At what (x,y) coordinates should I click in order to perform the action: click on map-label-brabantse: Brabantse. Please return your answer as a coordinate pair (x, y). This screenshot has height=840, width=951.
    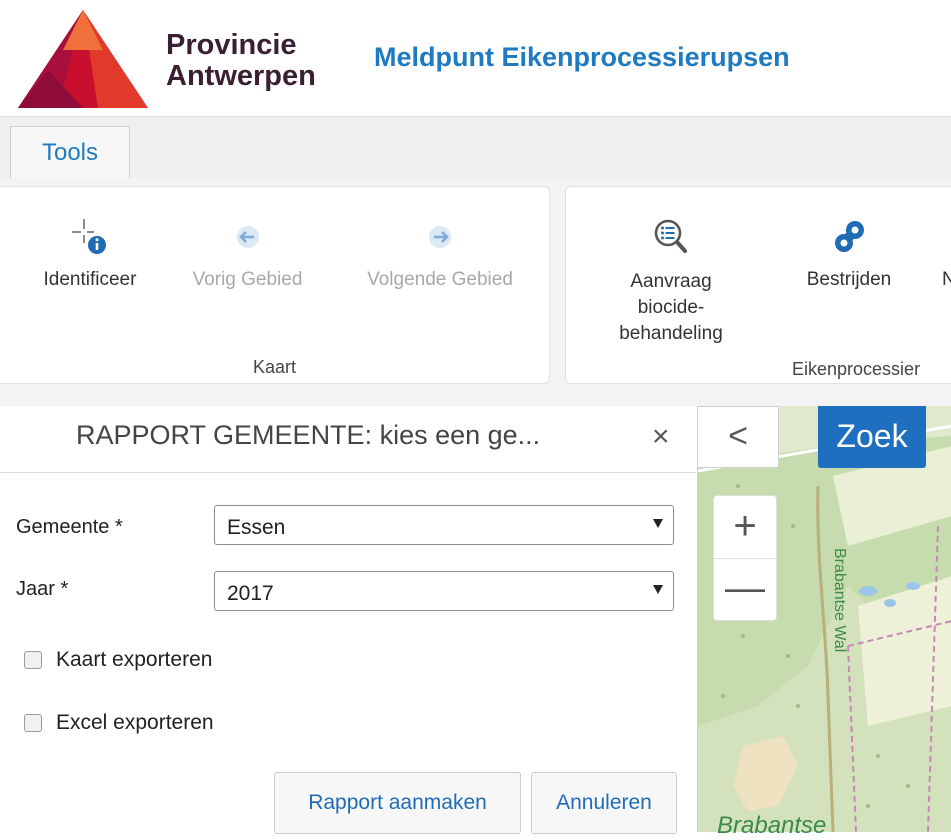
    Looking at the image, I should click on (772, 825).